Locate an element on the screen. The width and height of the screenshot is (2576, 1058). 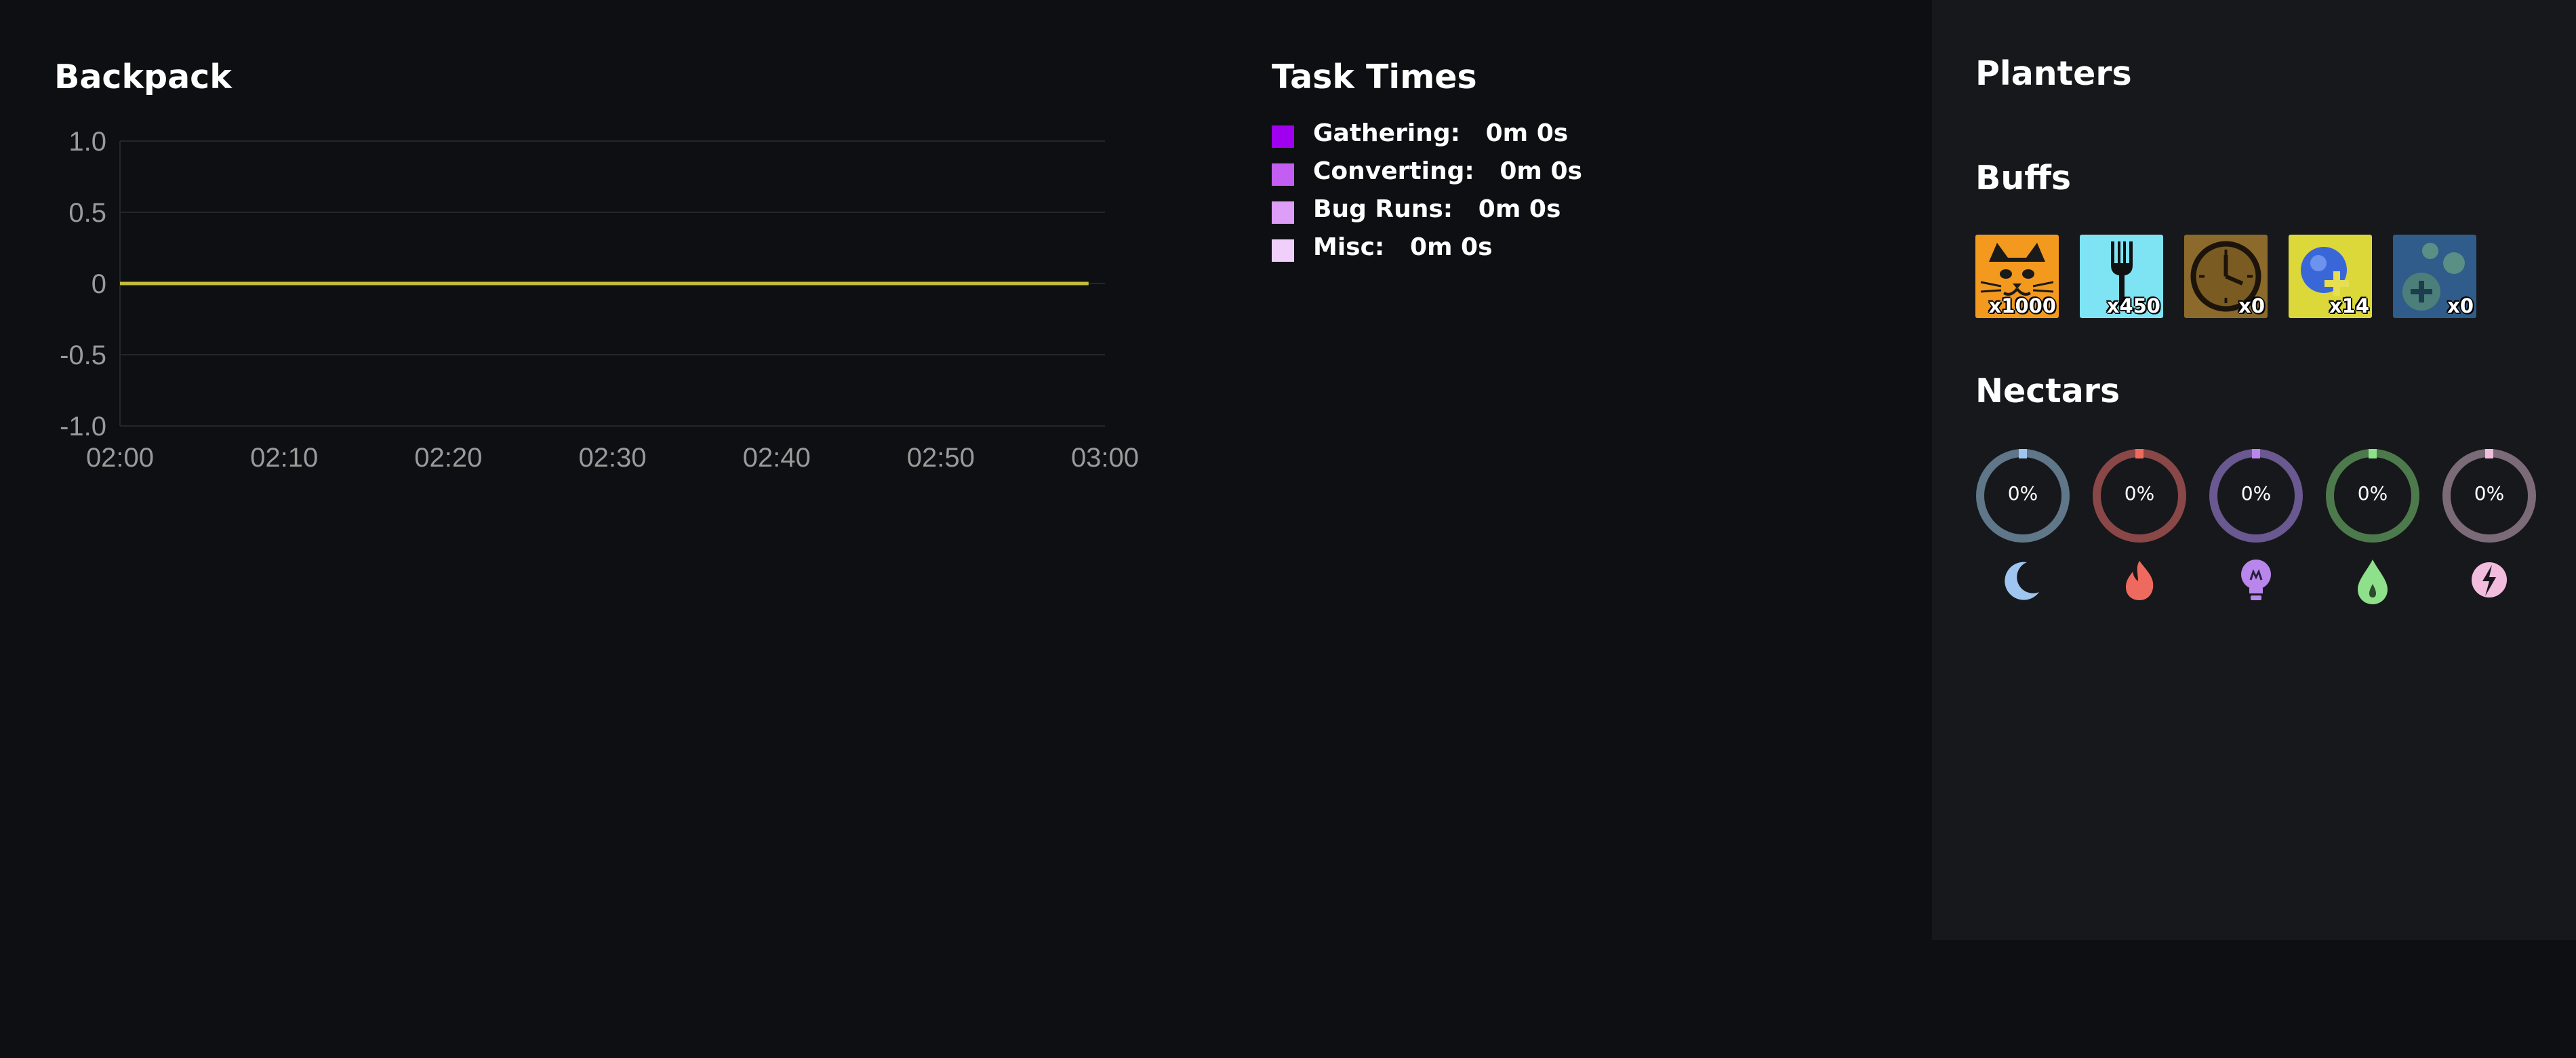
bug-runs-swatch is located at coordinates (1283, 212).